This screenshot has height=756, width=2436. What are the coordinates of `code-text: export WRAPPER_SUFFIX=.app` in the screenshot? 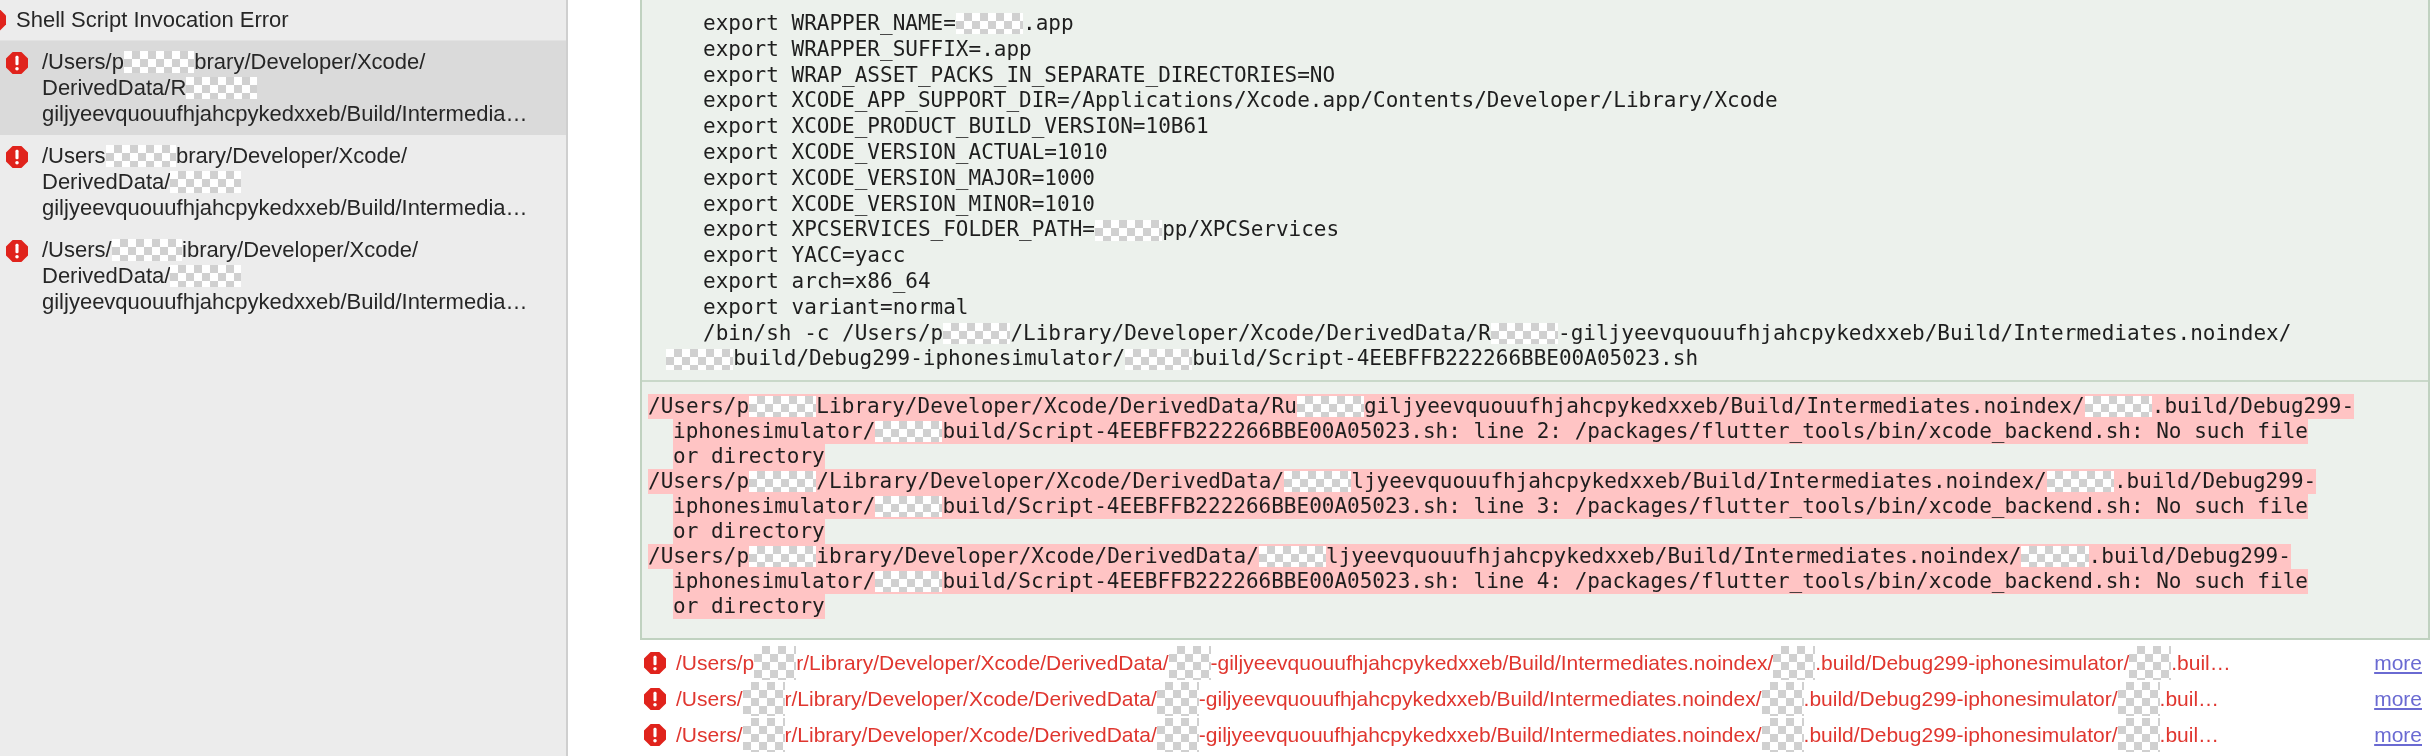 It's located at (867, 49).